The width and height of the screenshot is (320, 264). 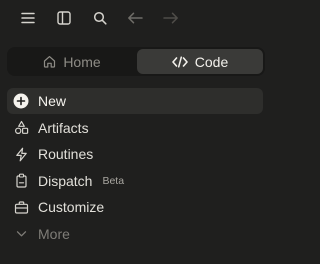 What do you see at coordinates (135, 181) in the screenshot?
I see `menu-item-dispatch: Dispatch Beta` at bounding box center [135, 181].